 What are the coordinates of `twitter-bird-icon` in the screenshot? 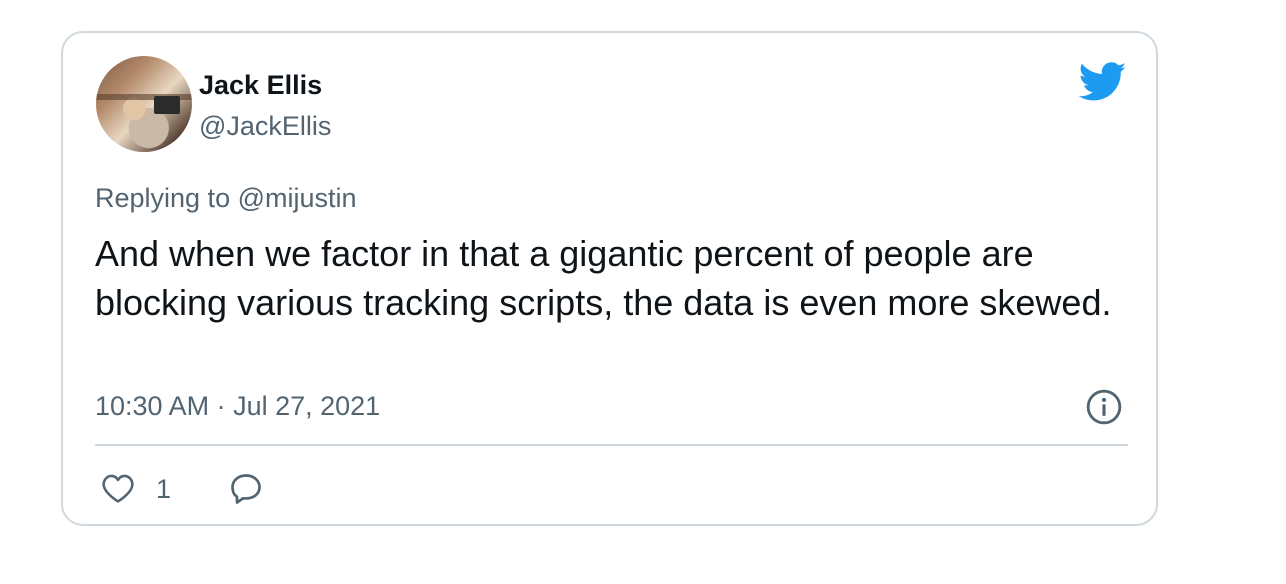 It's located at (1103, 82).